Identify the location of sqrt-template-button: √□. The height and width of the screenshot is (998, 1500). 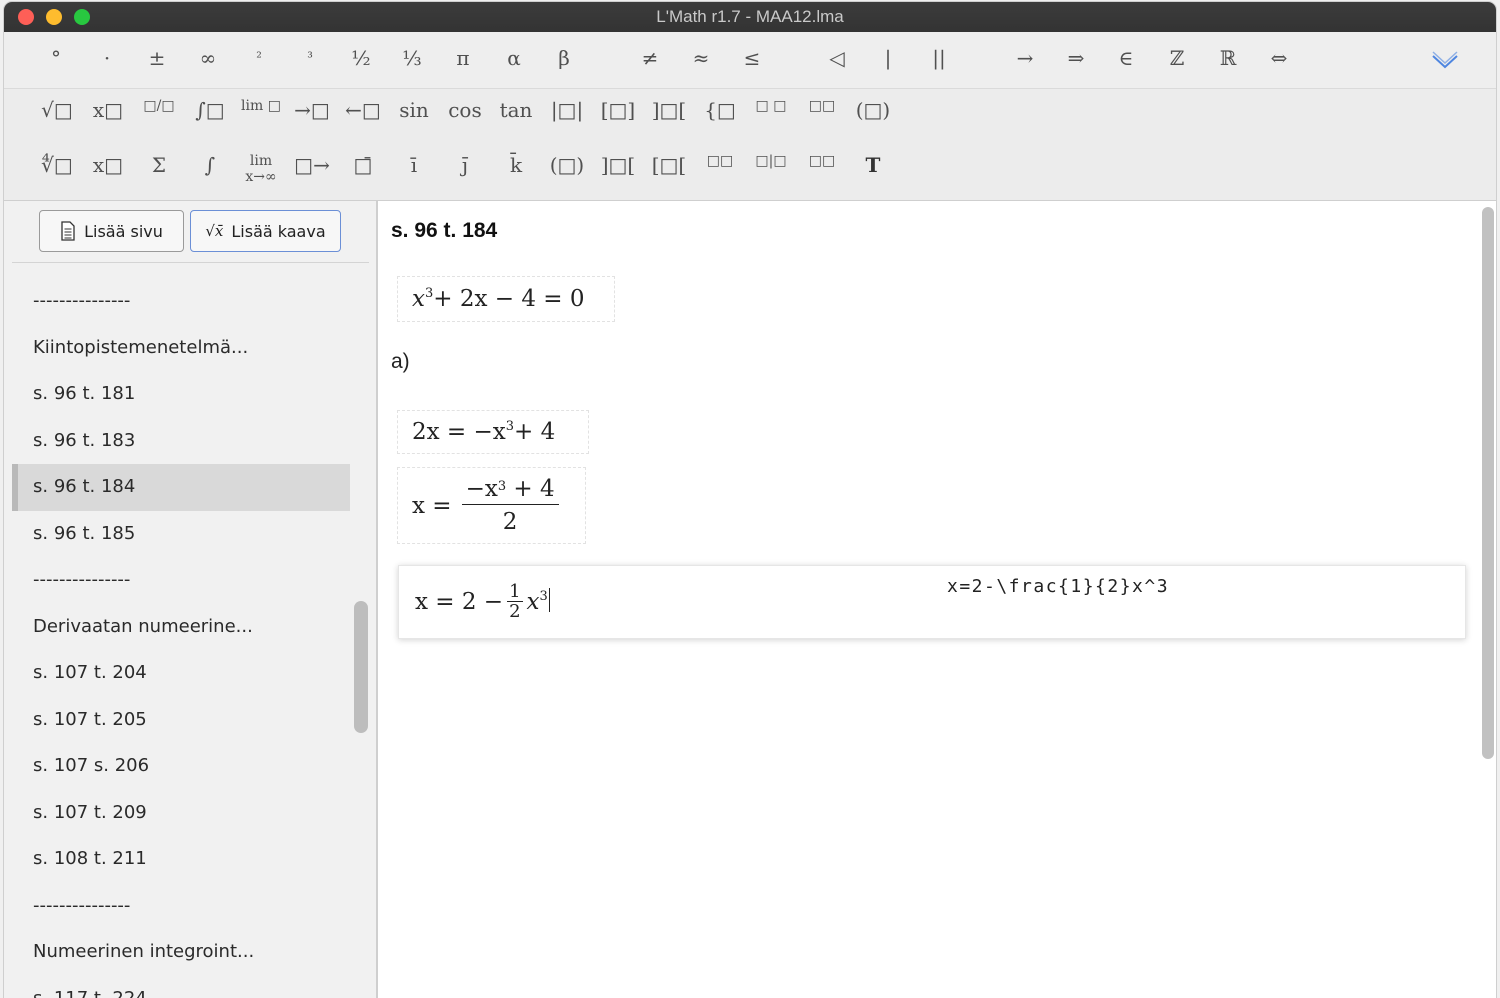
(57, 110).